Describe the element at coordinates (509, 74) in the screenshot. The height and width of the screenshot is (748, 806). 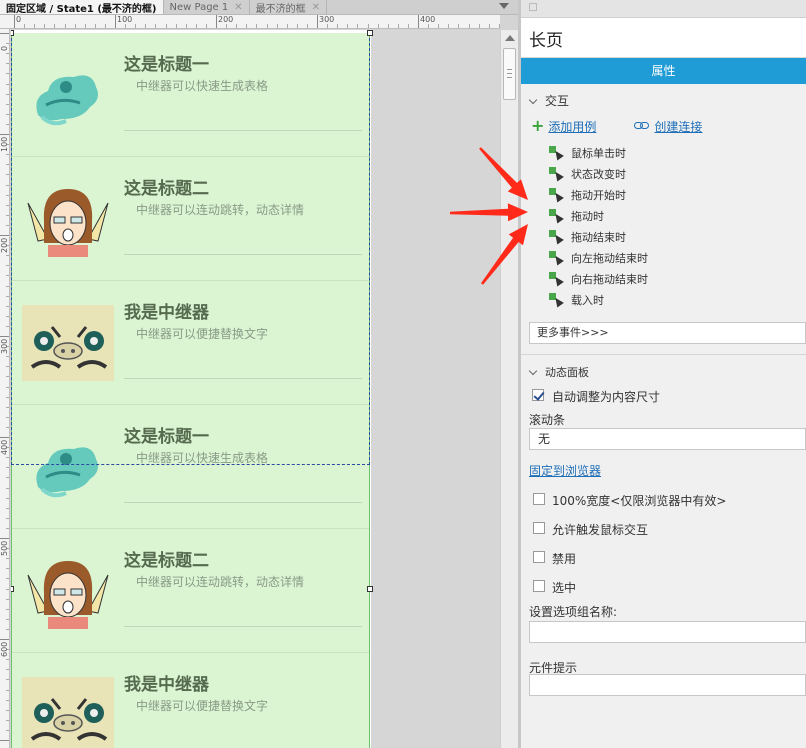
I see `scroll-thumb` at that location.